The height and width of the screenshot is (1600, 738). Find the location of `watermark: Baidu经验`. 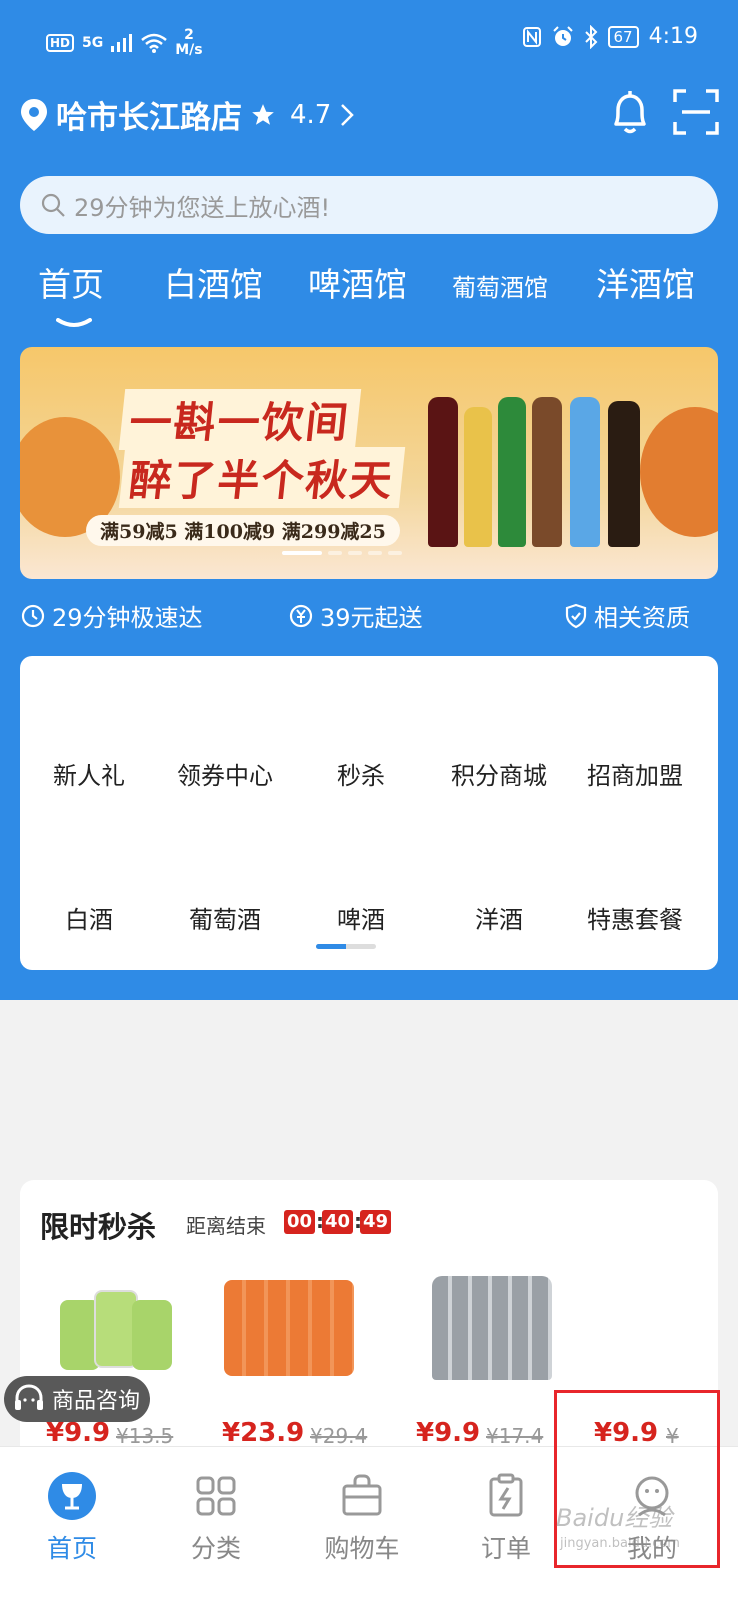

watermark: Baidu经验 is located at coordinates (614, 1518).